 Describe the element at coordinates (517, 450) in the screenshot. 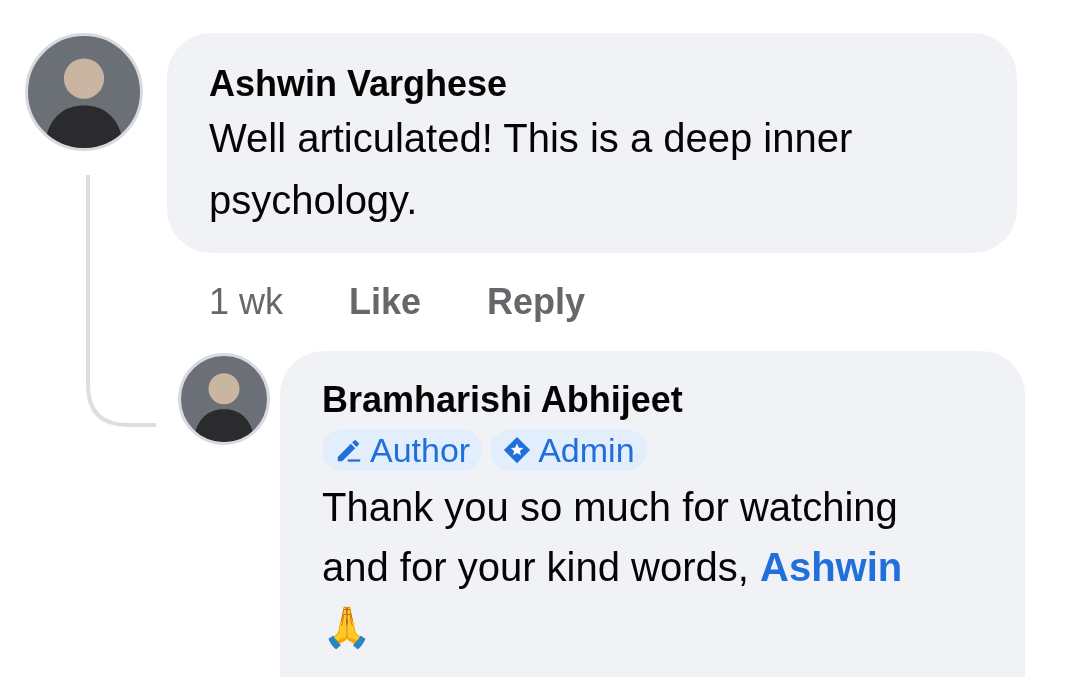

I see `diamond-star-icon` at that location.